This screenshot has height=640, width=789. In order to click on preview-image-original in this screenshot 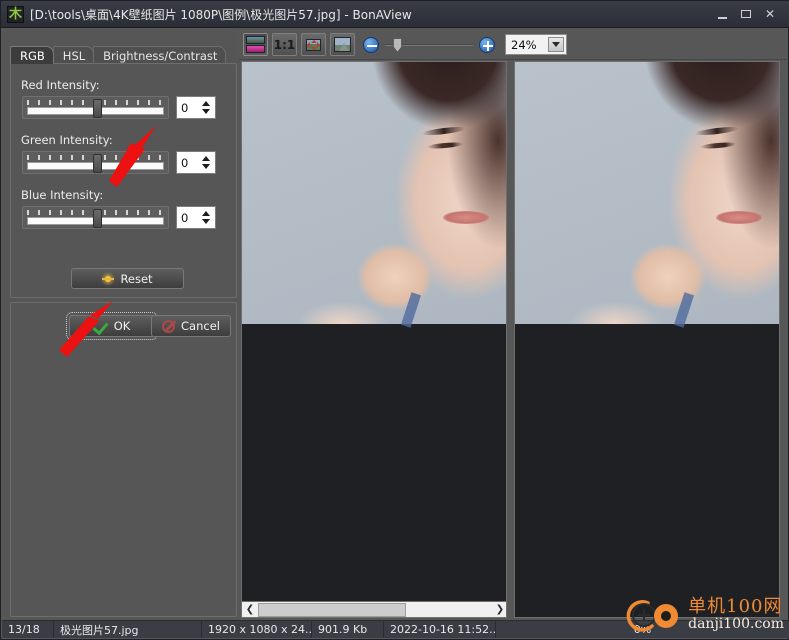, I will do `click(374, 195)`.